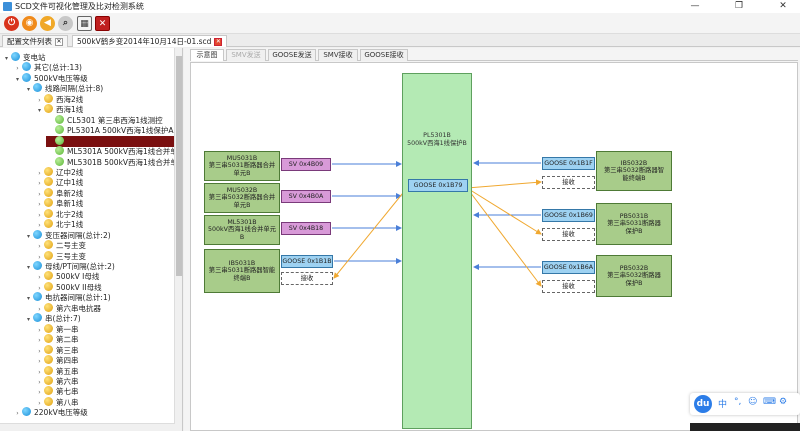 This screenshot has width=800, height=431. I want to click on tree-item: › 第六串电抗器, so click(68, 308).